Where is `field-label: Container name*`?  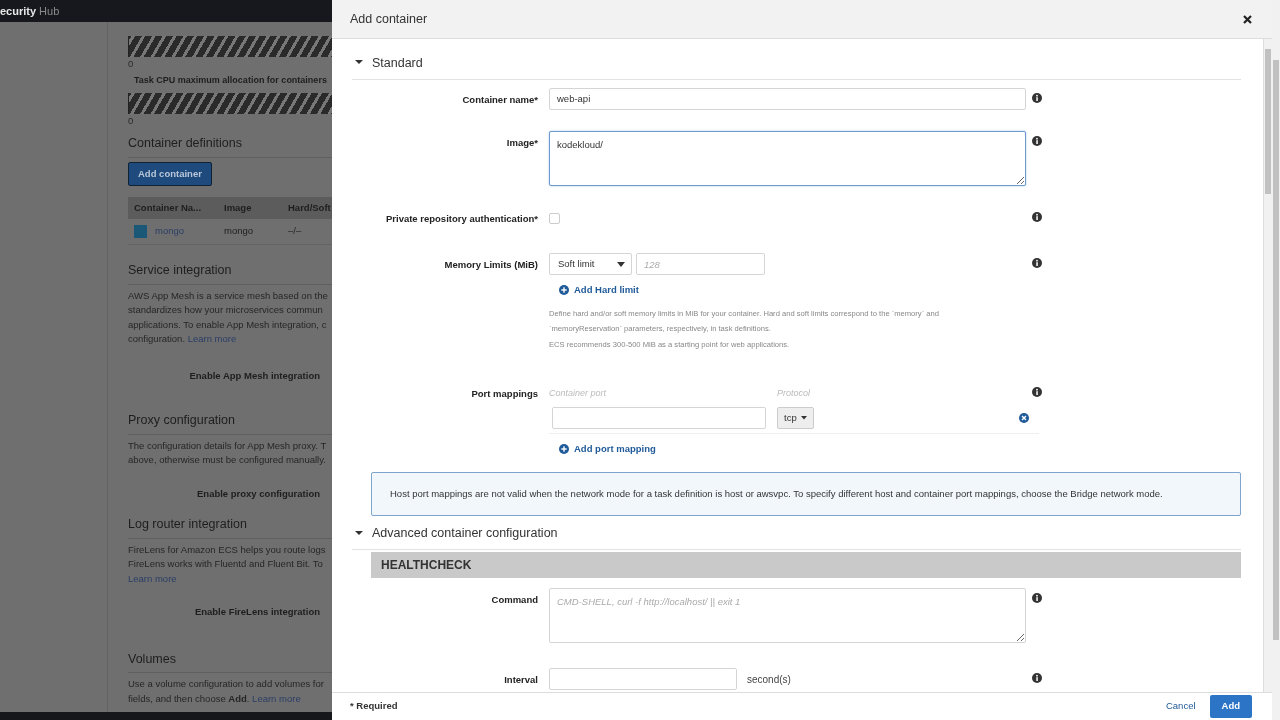
field-label: Container name* is located at coordinates (499, 99).